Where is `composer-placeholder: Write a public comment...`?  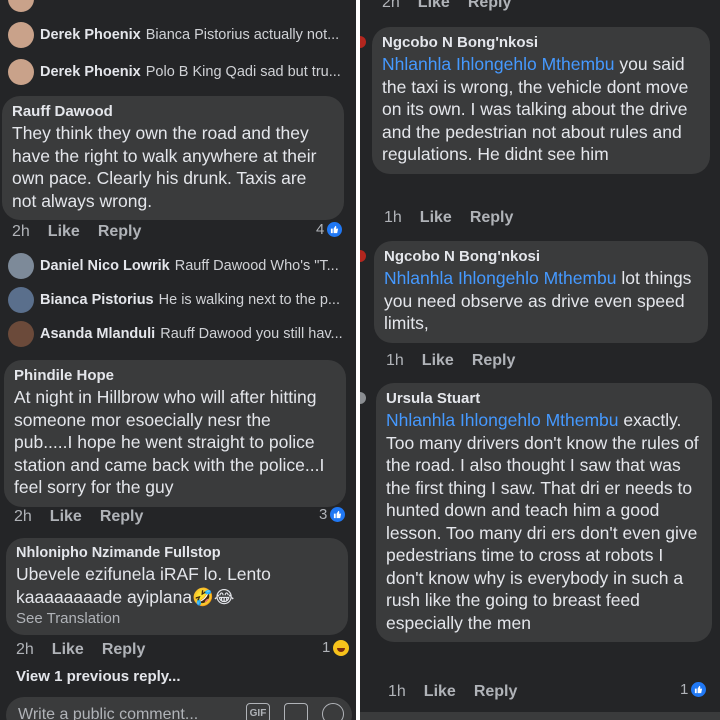 composer-placeholder: Write a public comment... is located at coordinates (108, 713).